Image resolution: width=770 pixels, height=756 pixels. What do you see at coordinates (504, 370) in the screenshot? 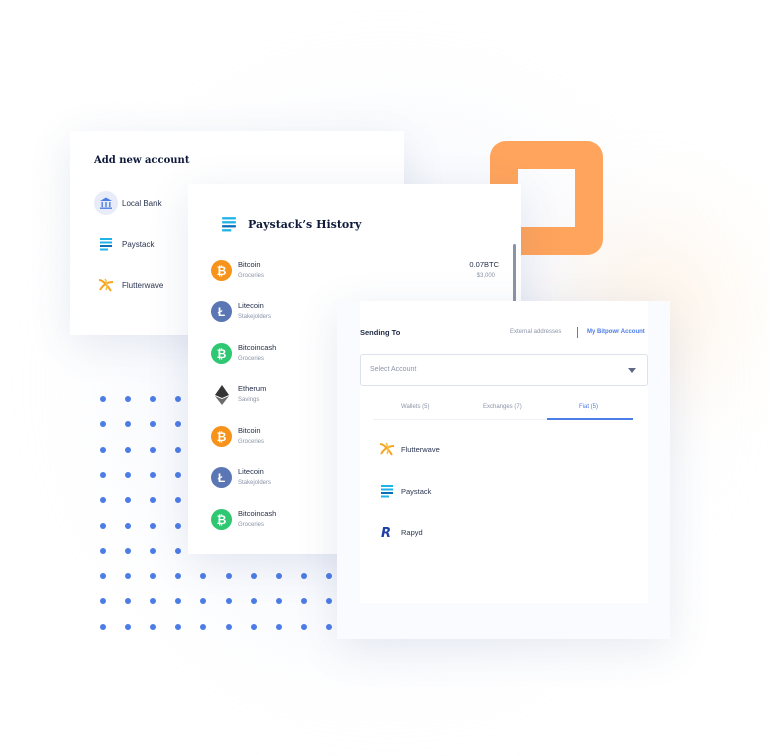
I see `select-account-dropdown: Select Account` at bounding box center [504, 370].